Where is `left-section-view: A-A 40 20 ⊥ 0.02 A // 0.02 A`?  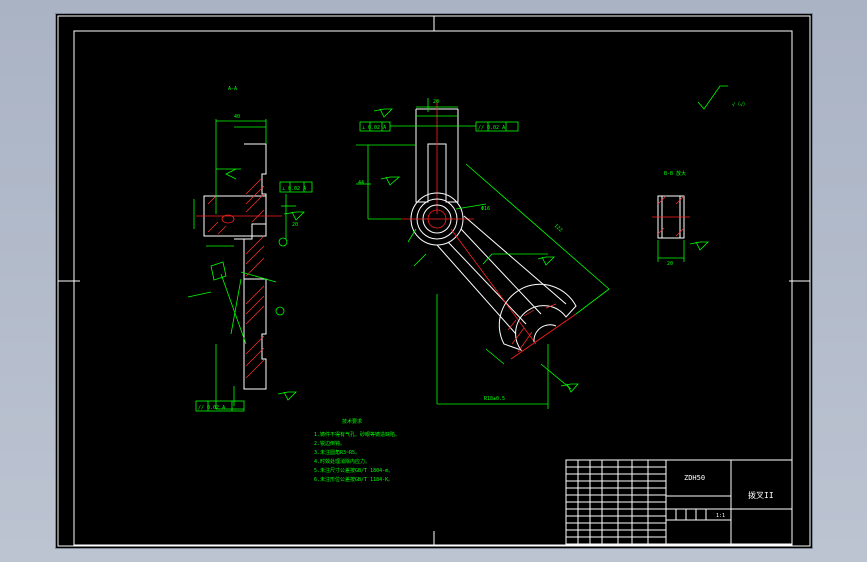
left-section-view: A-A 40 20 ⊥ 0.02 A // 0.02 A is located at coordinates (250, 249).